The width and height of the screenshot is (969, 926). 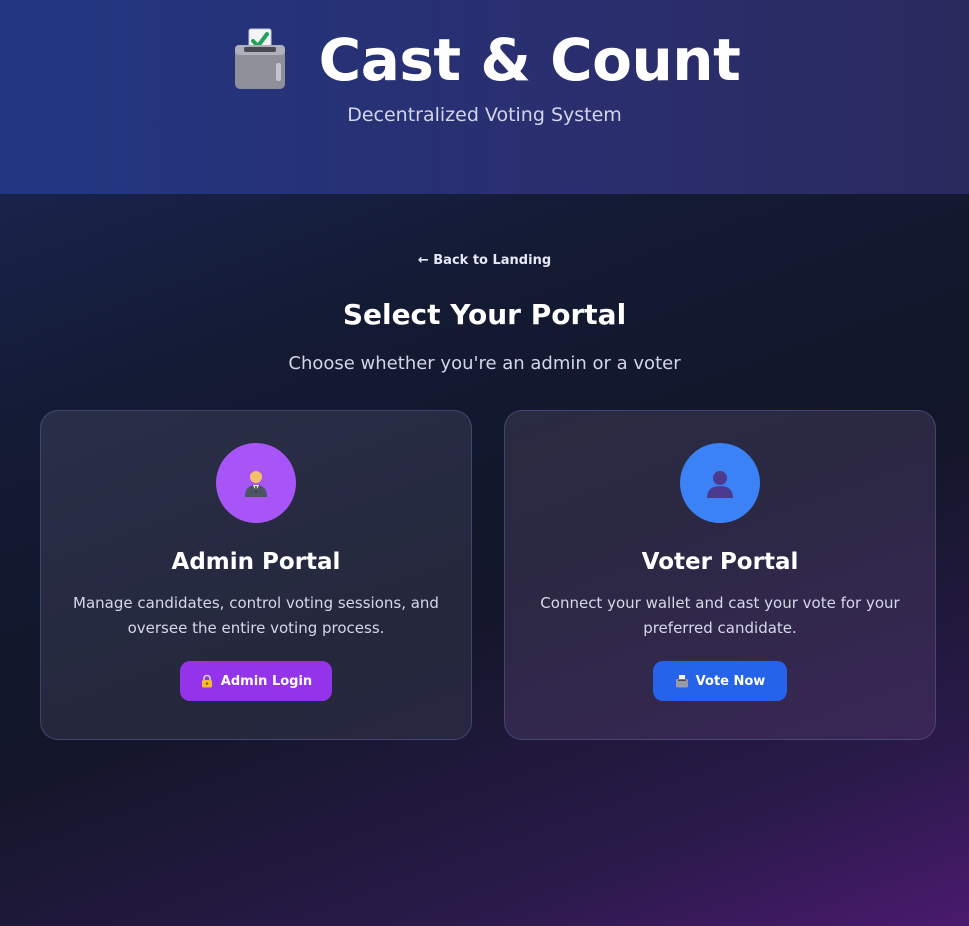 I want to click on back-to-landing-link-row: ← Back to Landing, so click(x=484, y=260).